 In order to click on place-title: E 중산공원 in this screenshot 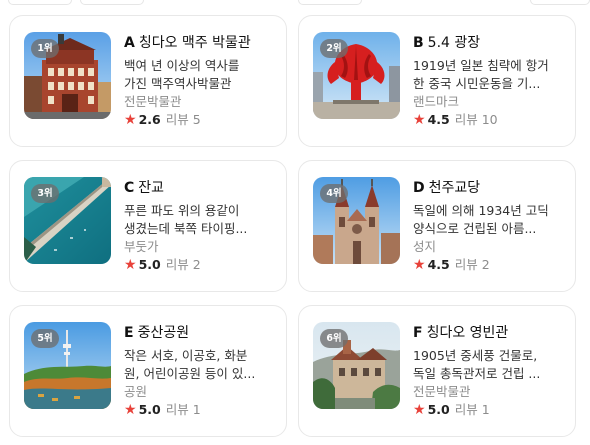, I will do `click(199, 333)`.